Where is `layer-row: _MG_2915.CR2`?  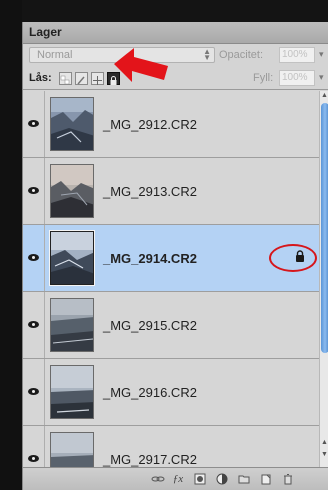
layer-row: _MG_2915.CR2 is located at coordinates (171, 325).